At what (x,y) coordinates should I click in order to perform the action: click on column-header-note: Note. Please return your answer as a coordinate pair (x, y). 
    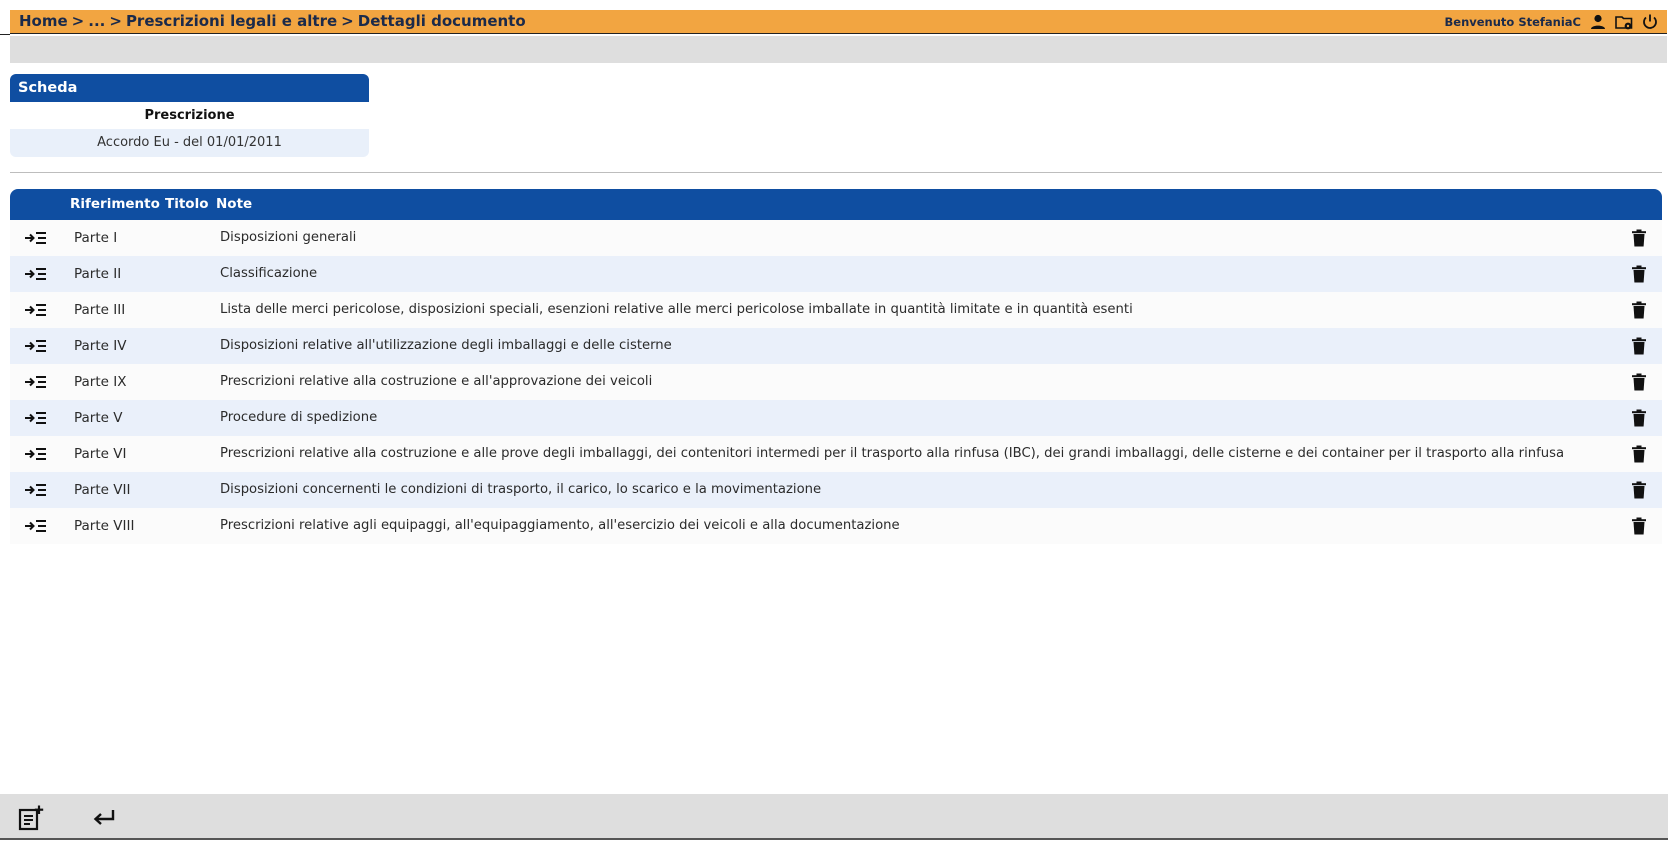
    Looking at the image, I should click on (234, 204).